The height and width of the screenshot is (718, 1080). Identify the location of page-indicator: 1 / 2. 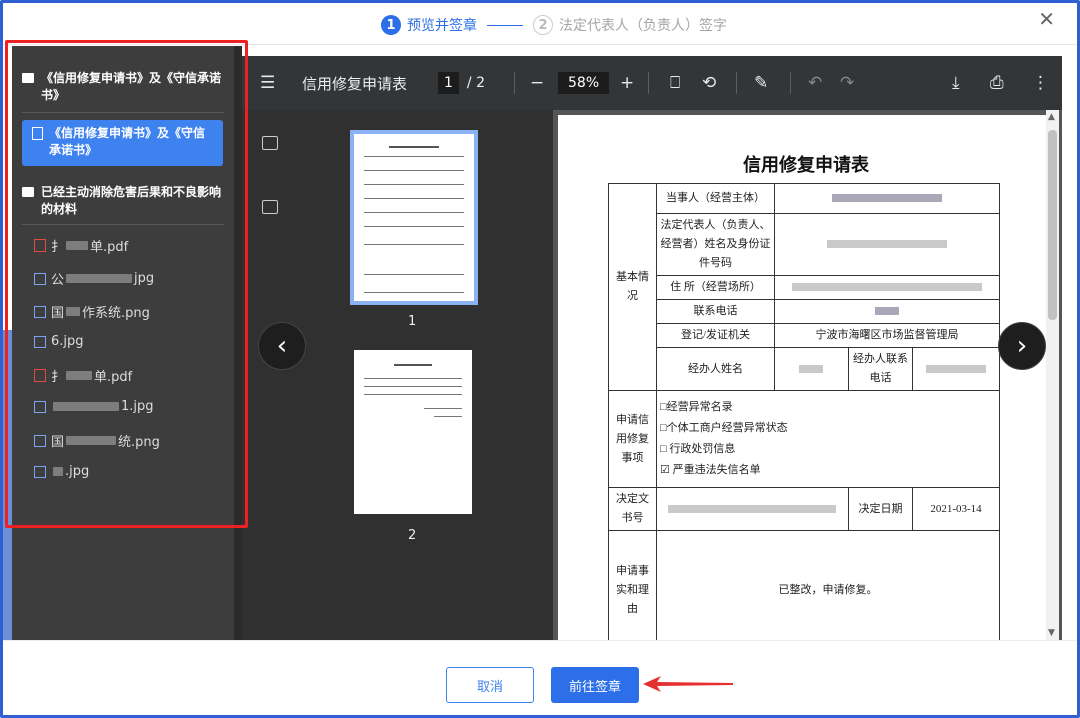
(461, 83).